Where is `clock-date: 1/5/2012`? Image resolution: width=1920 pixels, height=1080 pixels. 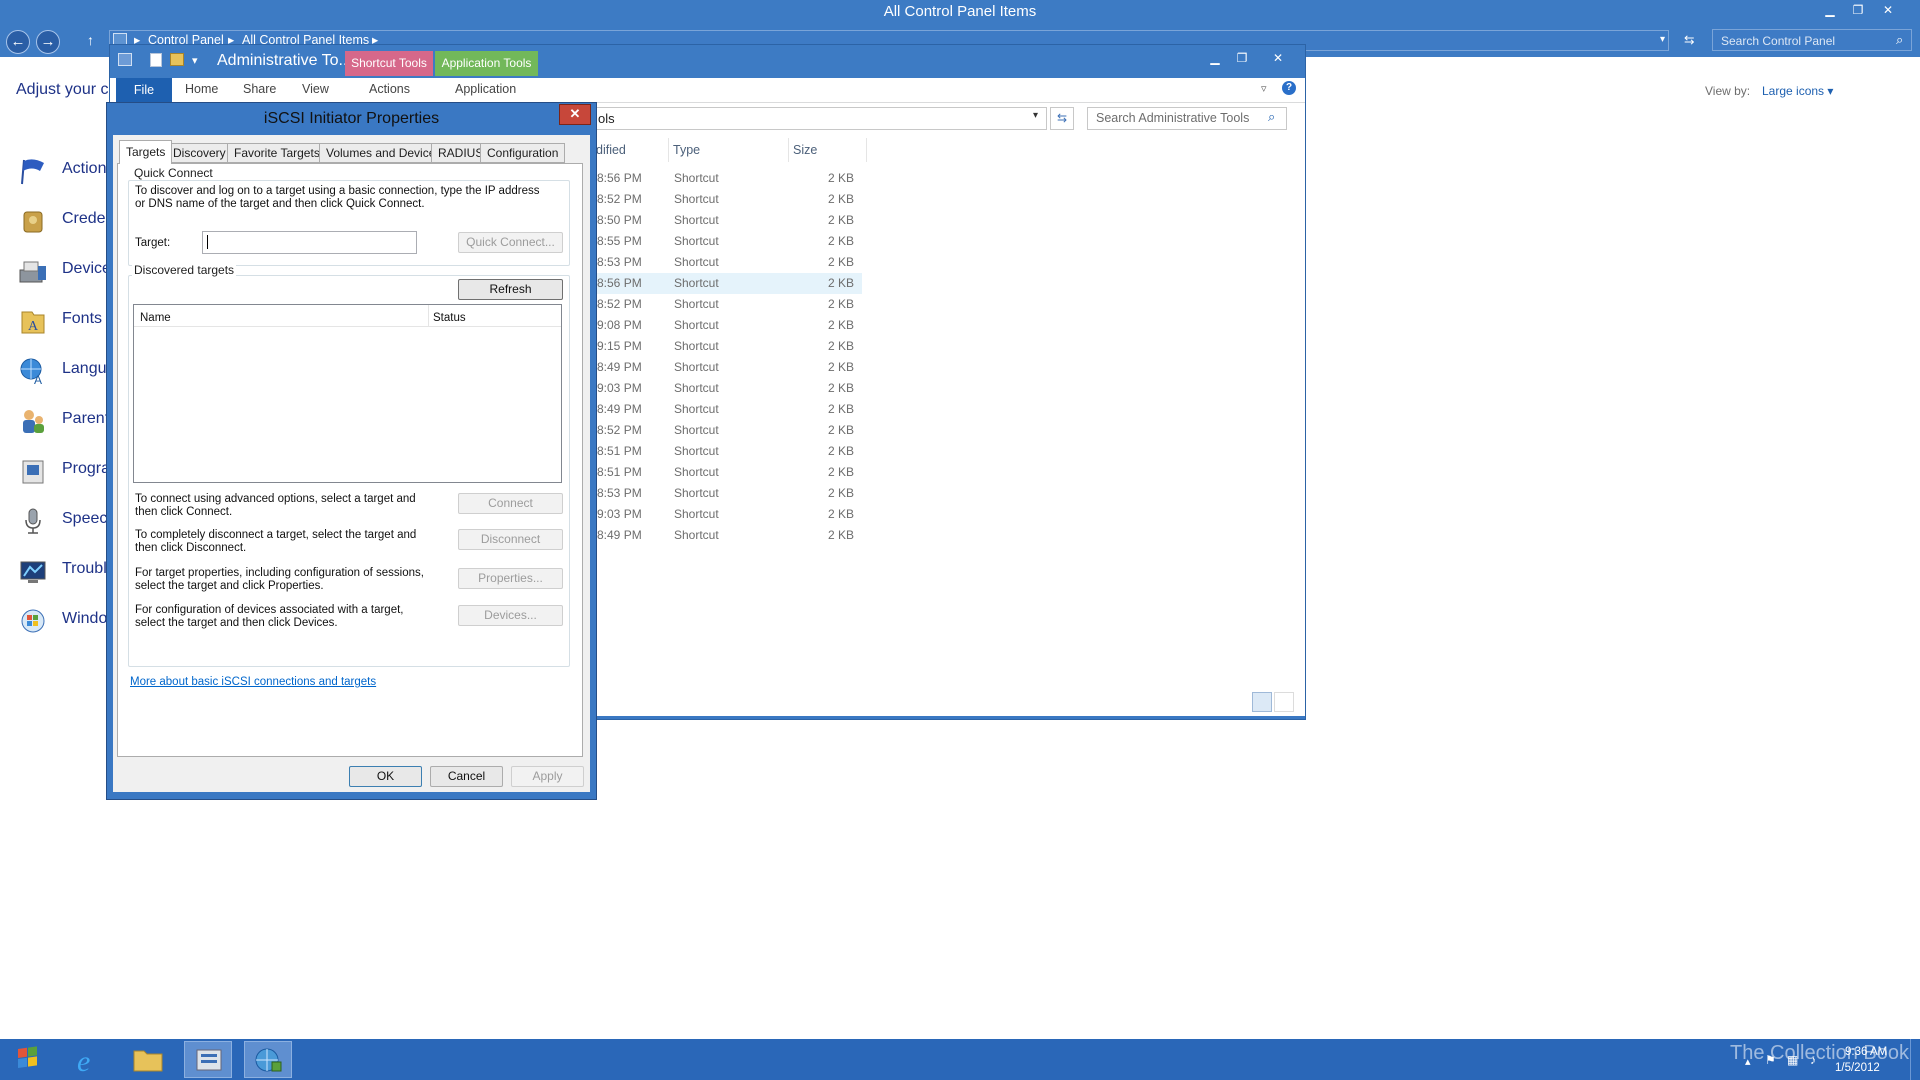 clock-date: 1/5/2012 is located at coordinates (1857, 1068).